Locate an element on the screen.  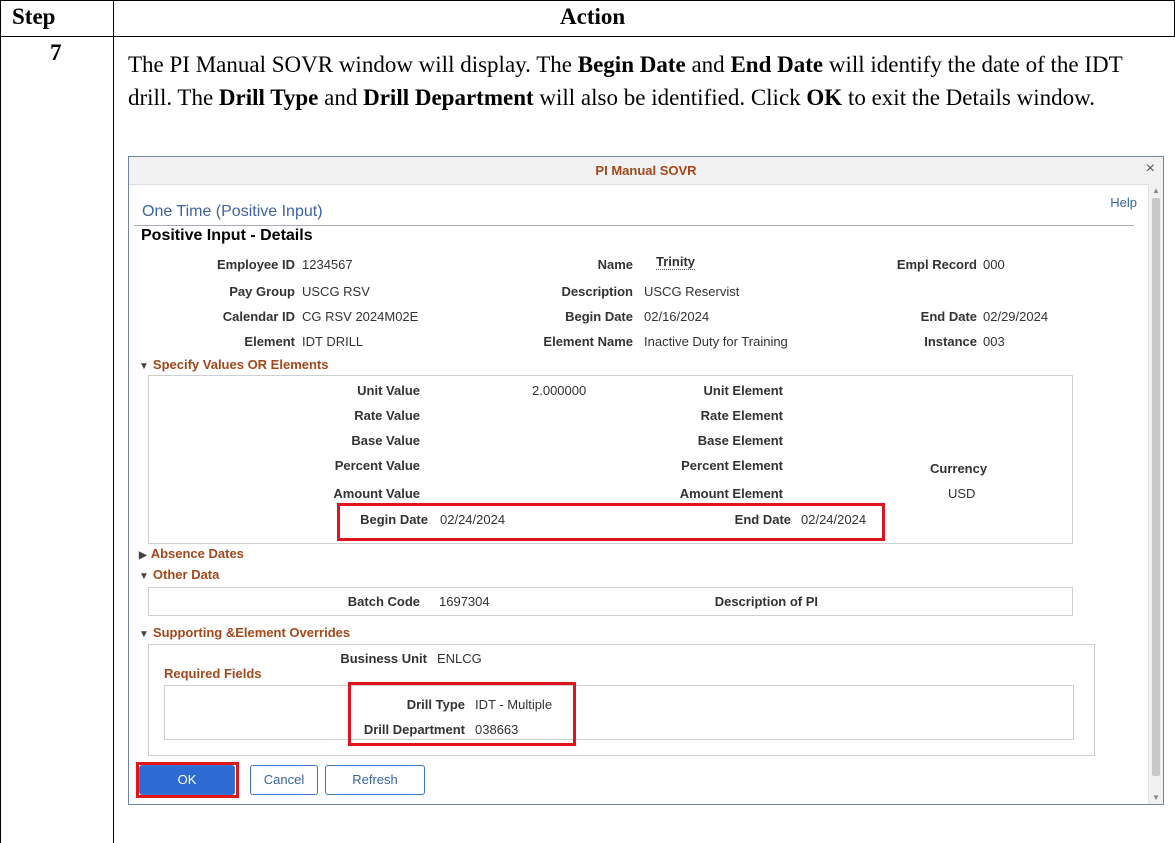
table-top-border is located at coordinates (587, 0).